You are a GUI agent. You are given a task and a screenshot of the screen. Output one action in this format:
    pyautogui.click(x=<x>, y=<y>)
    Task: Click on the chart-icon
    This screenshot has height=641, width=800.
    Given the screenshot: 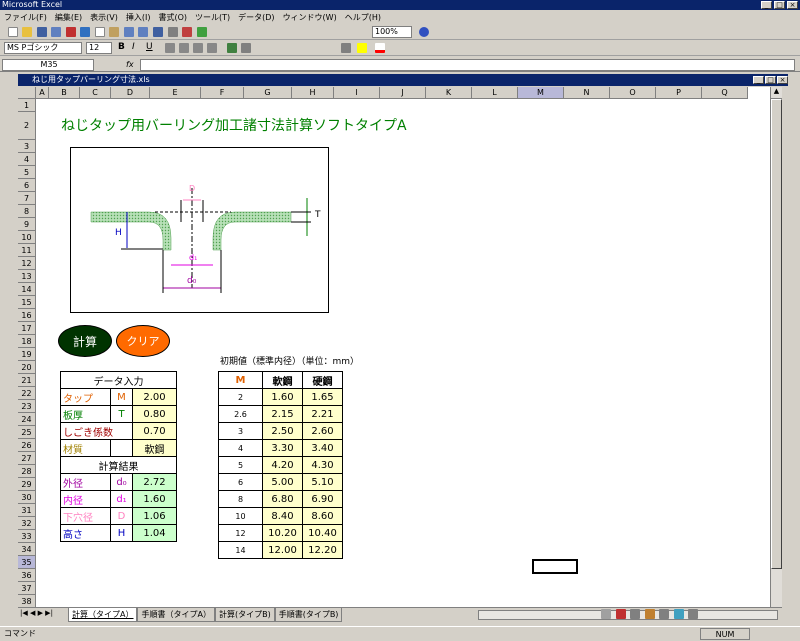 What is the action you would take?
    pyautogui.click(x=201, y=32)
    